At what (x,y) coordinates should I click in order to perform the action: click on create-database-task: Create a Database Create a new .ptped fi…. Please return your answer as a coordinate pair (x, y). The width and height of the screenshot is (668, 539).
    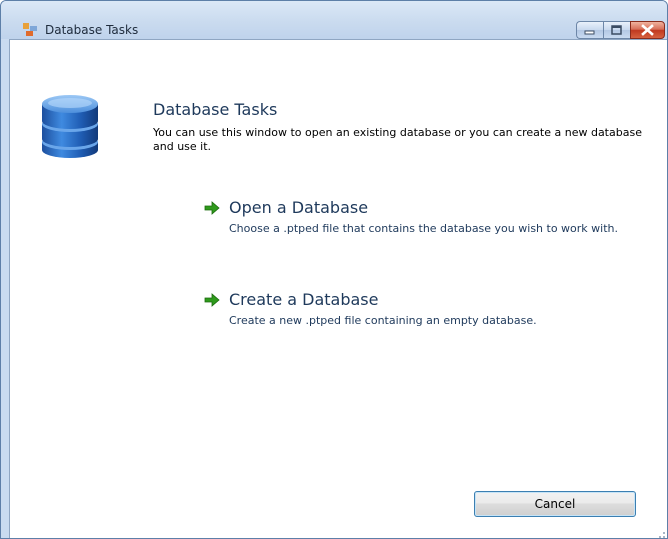
    Looking at the image, I should click on (434, 315).